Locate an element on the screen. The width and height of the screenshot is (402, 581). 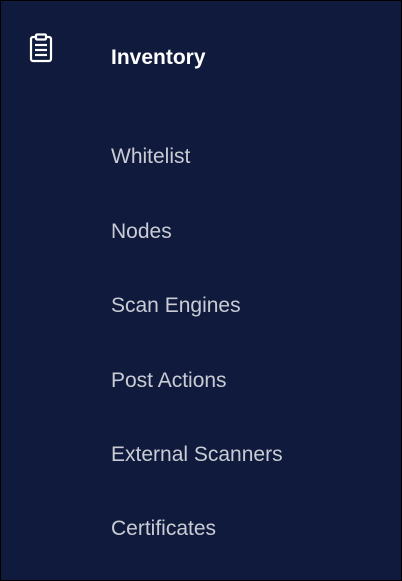
sidebar-item-whitelist: Whitelist is located at coordinates (201, 157).